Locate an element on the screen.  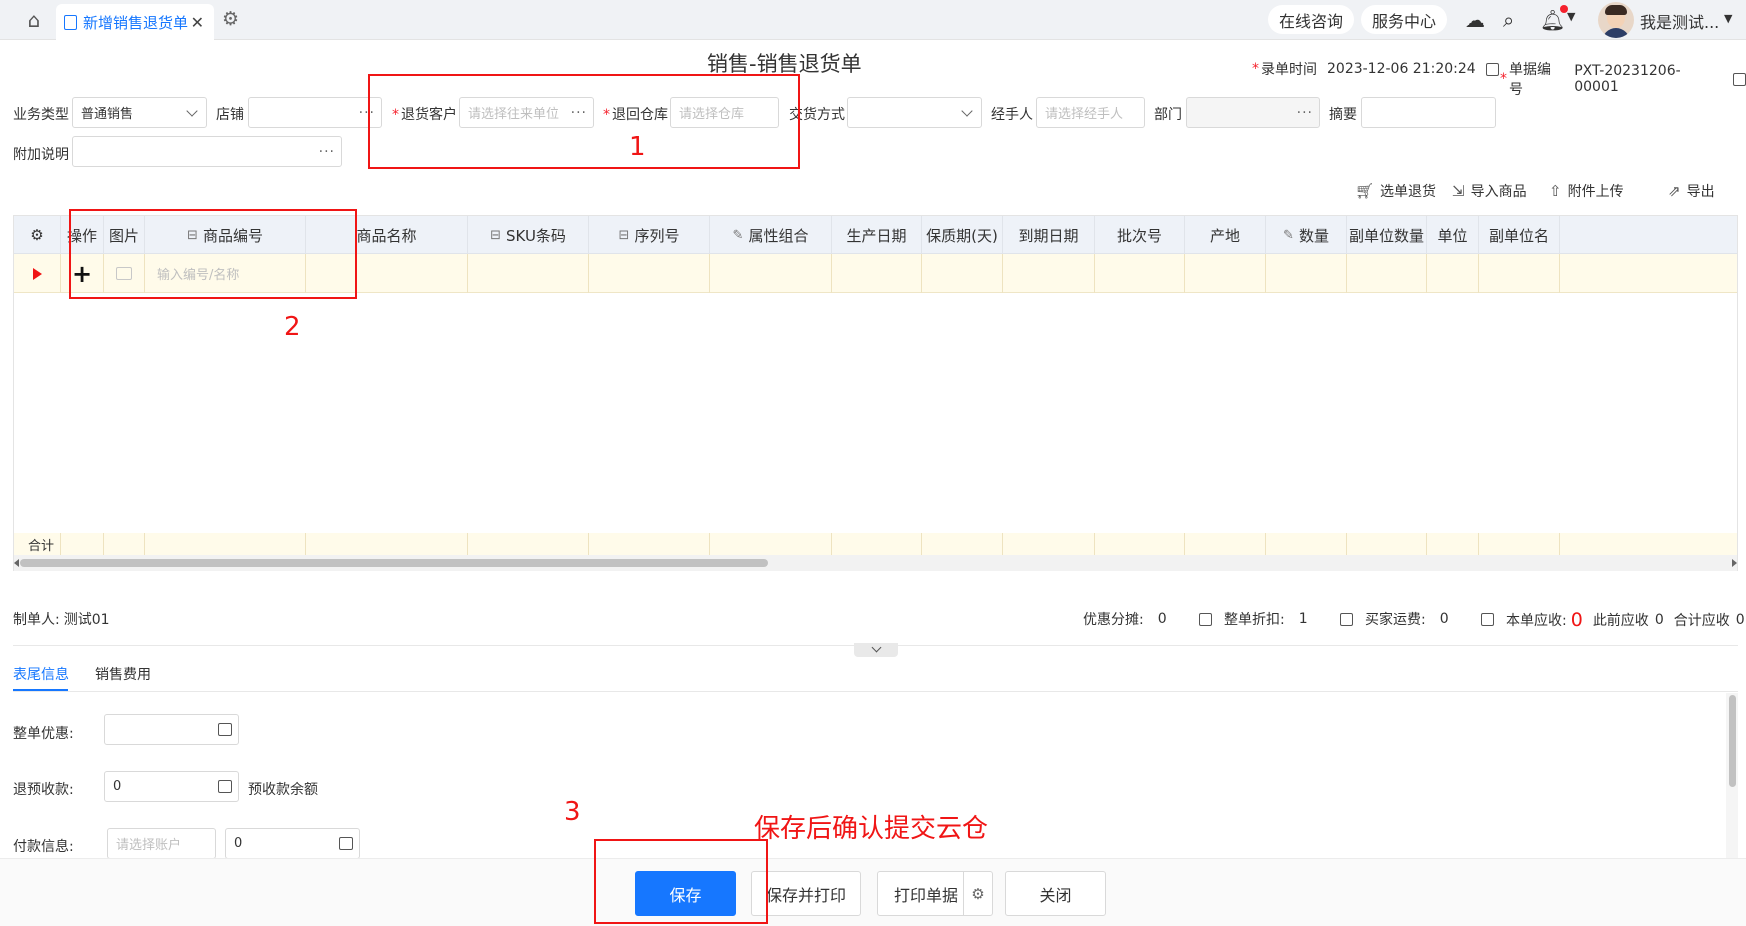
tab-new-sales-return: 新增销售退货单 ✕ is located at coordinates (135, 22).